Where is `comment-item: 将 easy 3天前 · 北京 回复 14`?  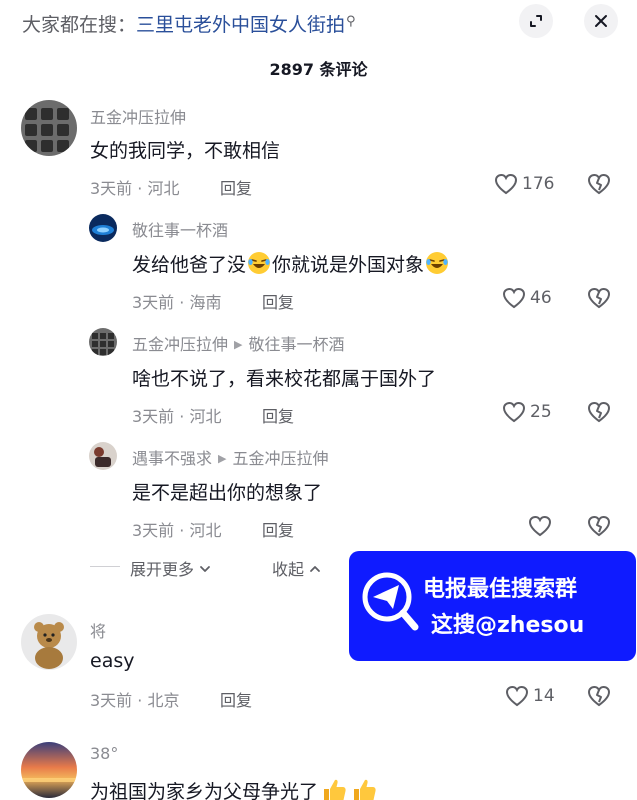
comment-item: 将 easy 3天前 · 北京 回复 14 is located at coordinates (318, 669).